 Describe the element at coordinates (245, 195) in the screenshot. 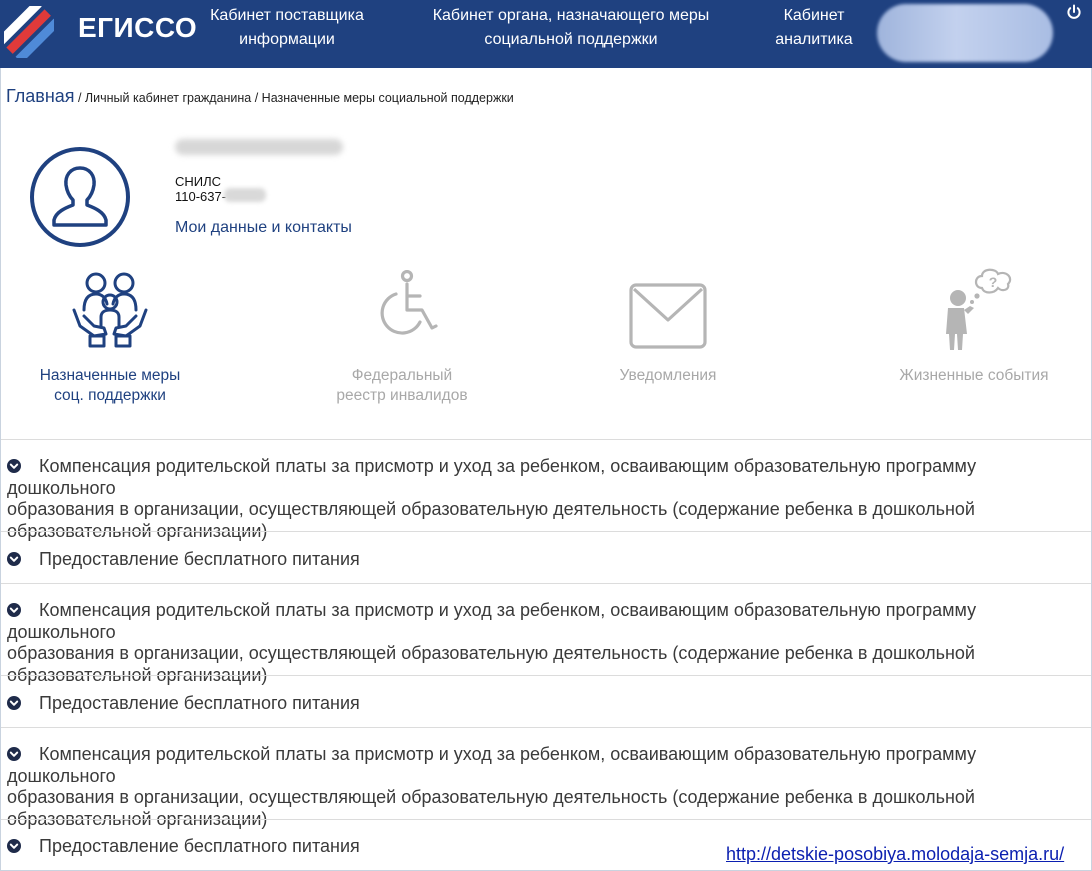

I see `snils-redacted` at that location.